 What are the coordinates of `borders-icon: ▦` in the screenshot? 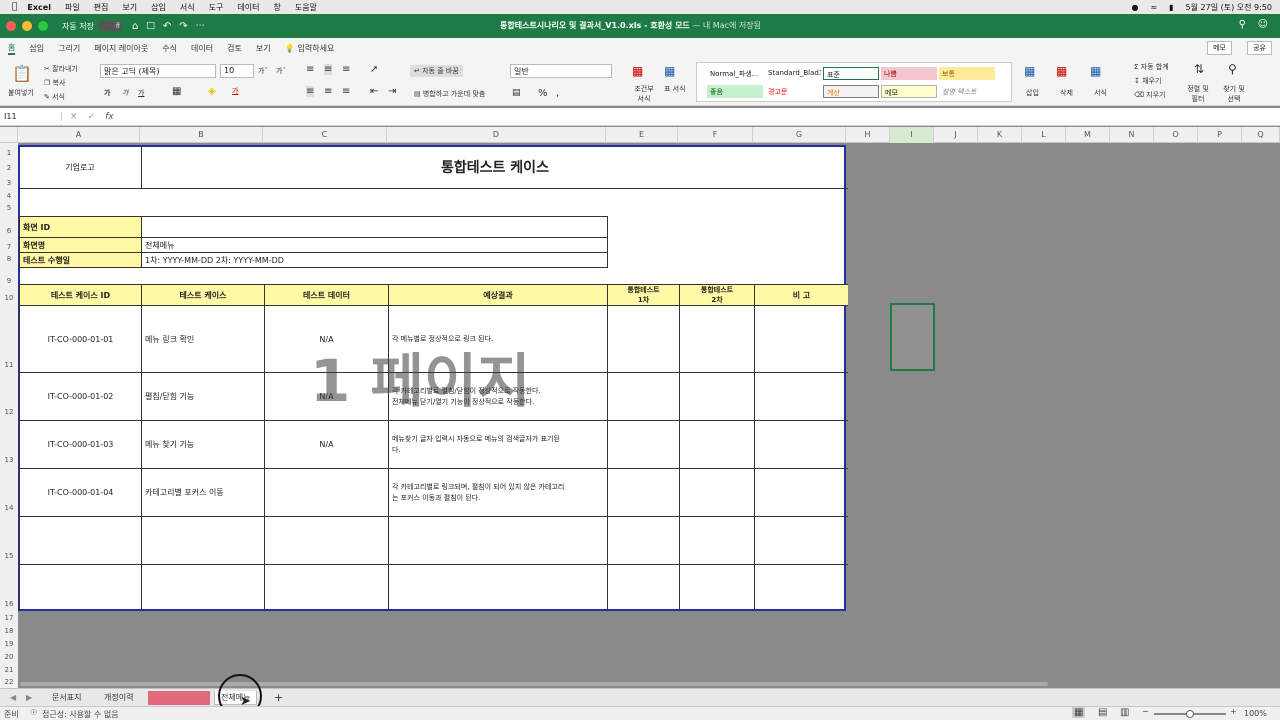 It's located at (176, 91).